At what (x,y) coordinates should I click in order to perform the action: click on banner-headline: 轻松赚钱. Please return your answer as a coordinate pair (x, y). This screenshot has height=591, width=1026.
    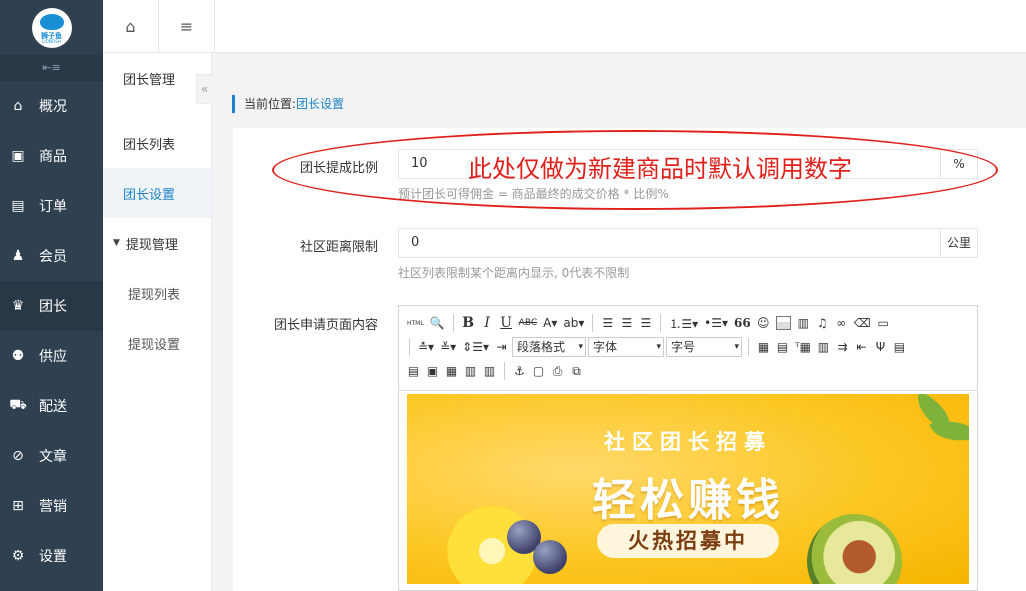
    Looking at the image, I should click on (688, 500).